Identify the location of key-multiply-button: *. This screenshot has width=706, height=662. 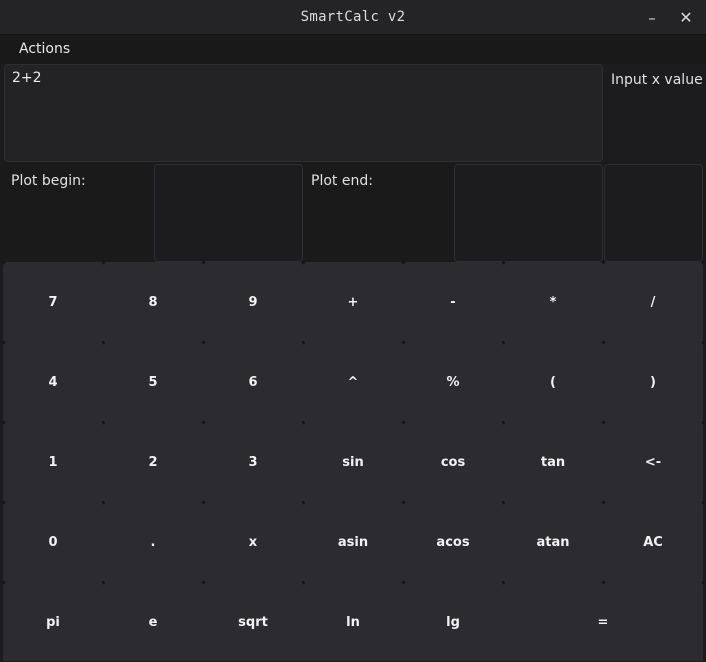
(553, 302).